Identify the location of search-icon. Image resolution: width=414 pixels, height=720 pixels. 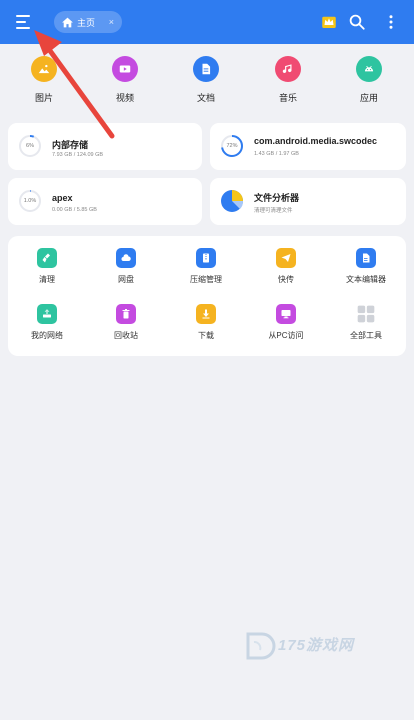
(357, 22).